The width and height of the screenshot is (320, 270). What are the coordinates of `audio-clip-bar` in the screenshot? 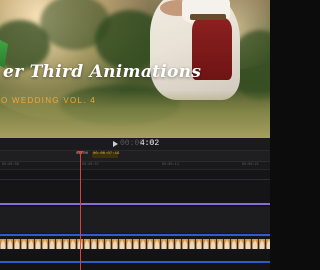 It's located at (135, 262).